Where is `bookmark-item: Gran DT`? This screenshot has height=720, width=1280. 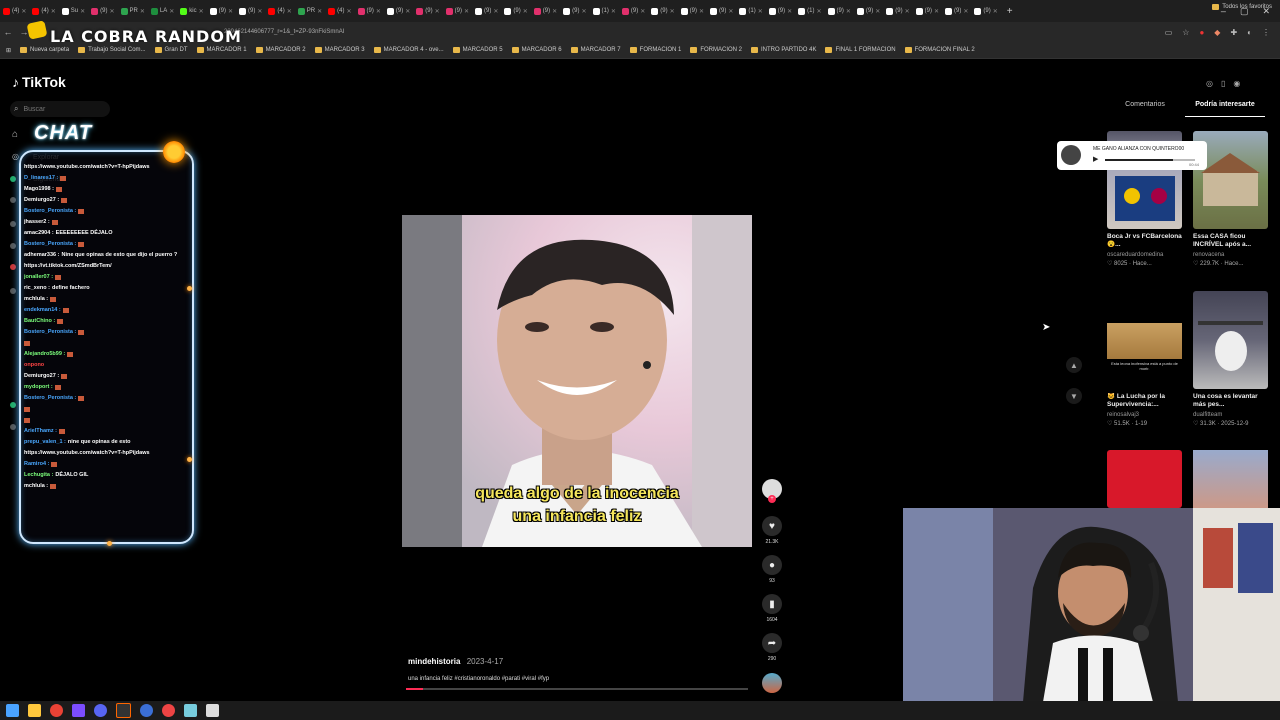
bookmark-item: Gran DT is located at coordinates (171, 50).